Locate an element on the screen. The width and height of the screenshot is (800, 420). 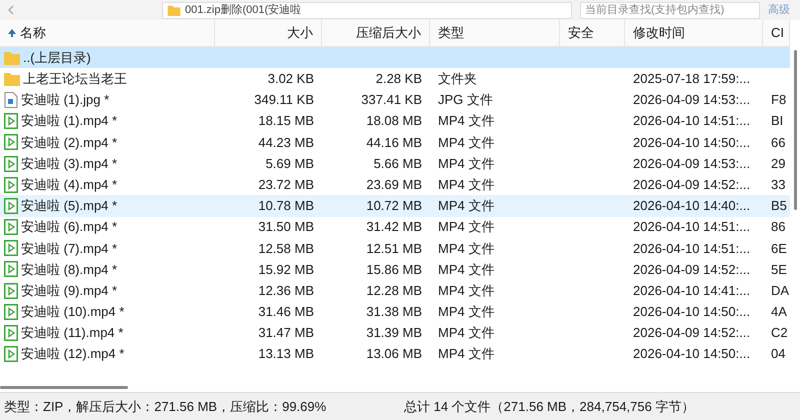
file-name: 安迪啦 (8).mp4 * is located at coordinates (69, 269).